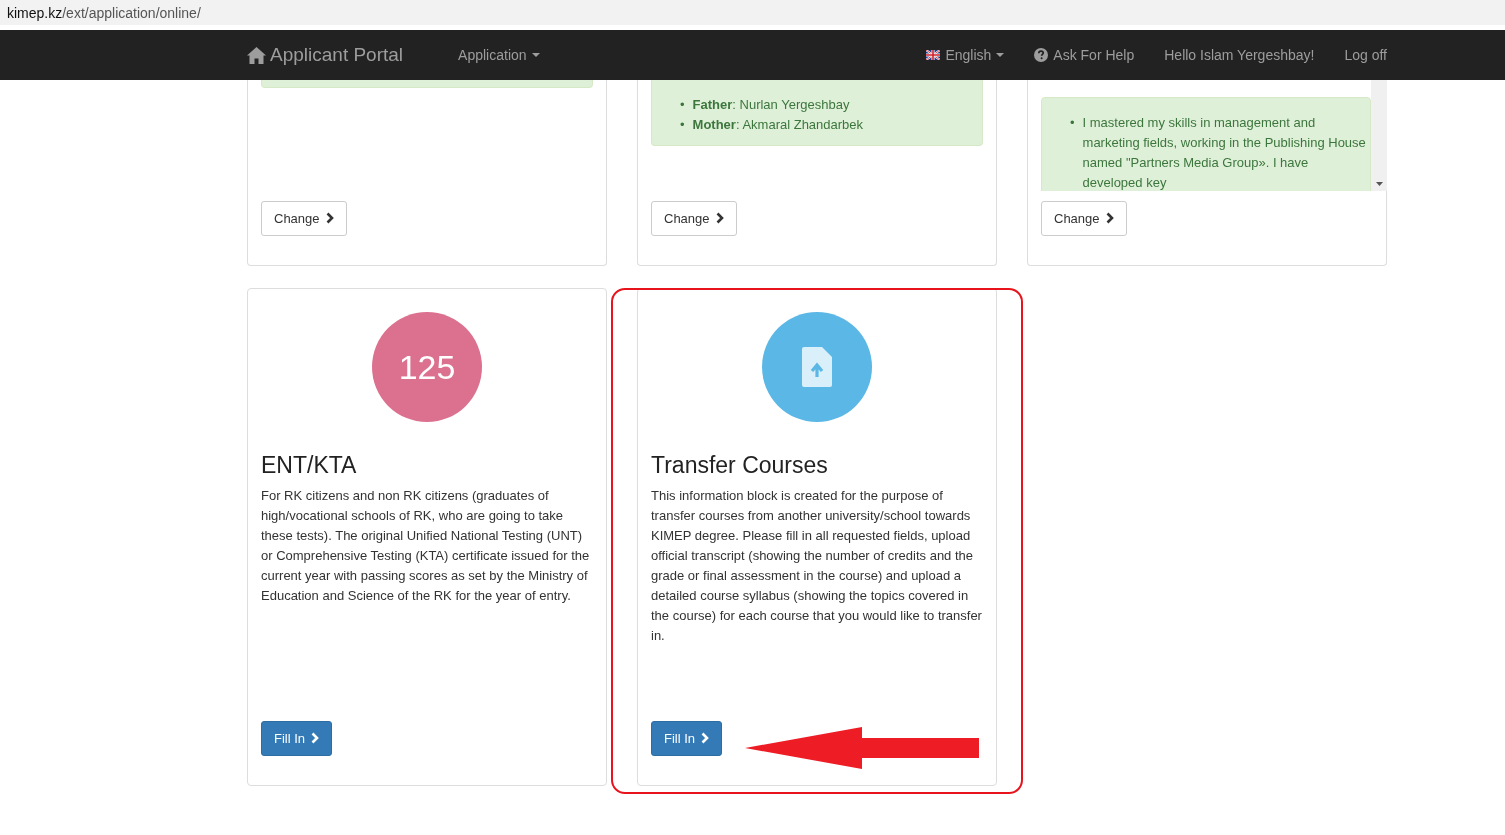 Image resolution: width=1505 pixels, height=835 pixels. I want to click on brand-link: Applicant Portal, so click(325, 55).